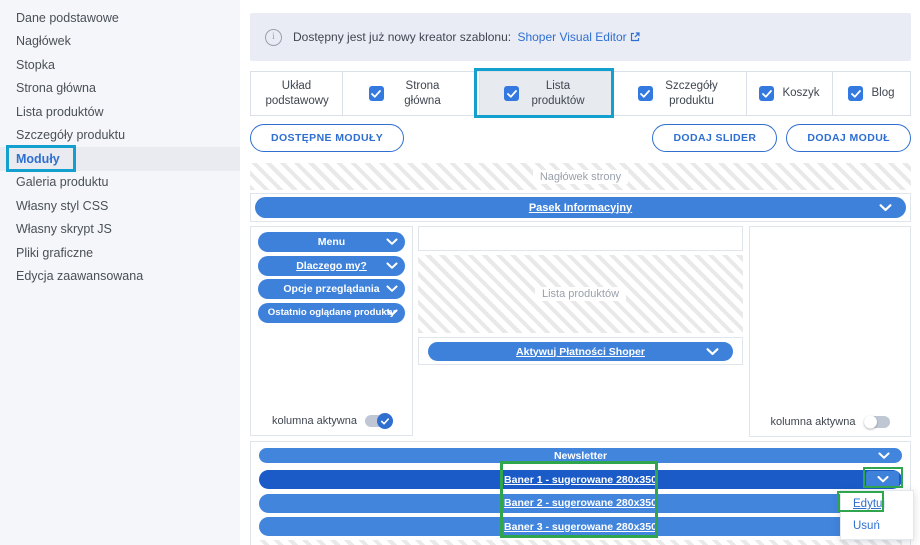 This screenshot has width=920, height=545. I want to click on sidebar-item-wlasny-skrypt-js: Własny skrypt JS, so click(120, 230).